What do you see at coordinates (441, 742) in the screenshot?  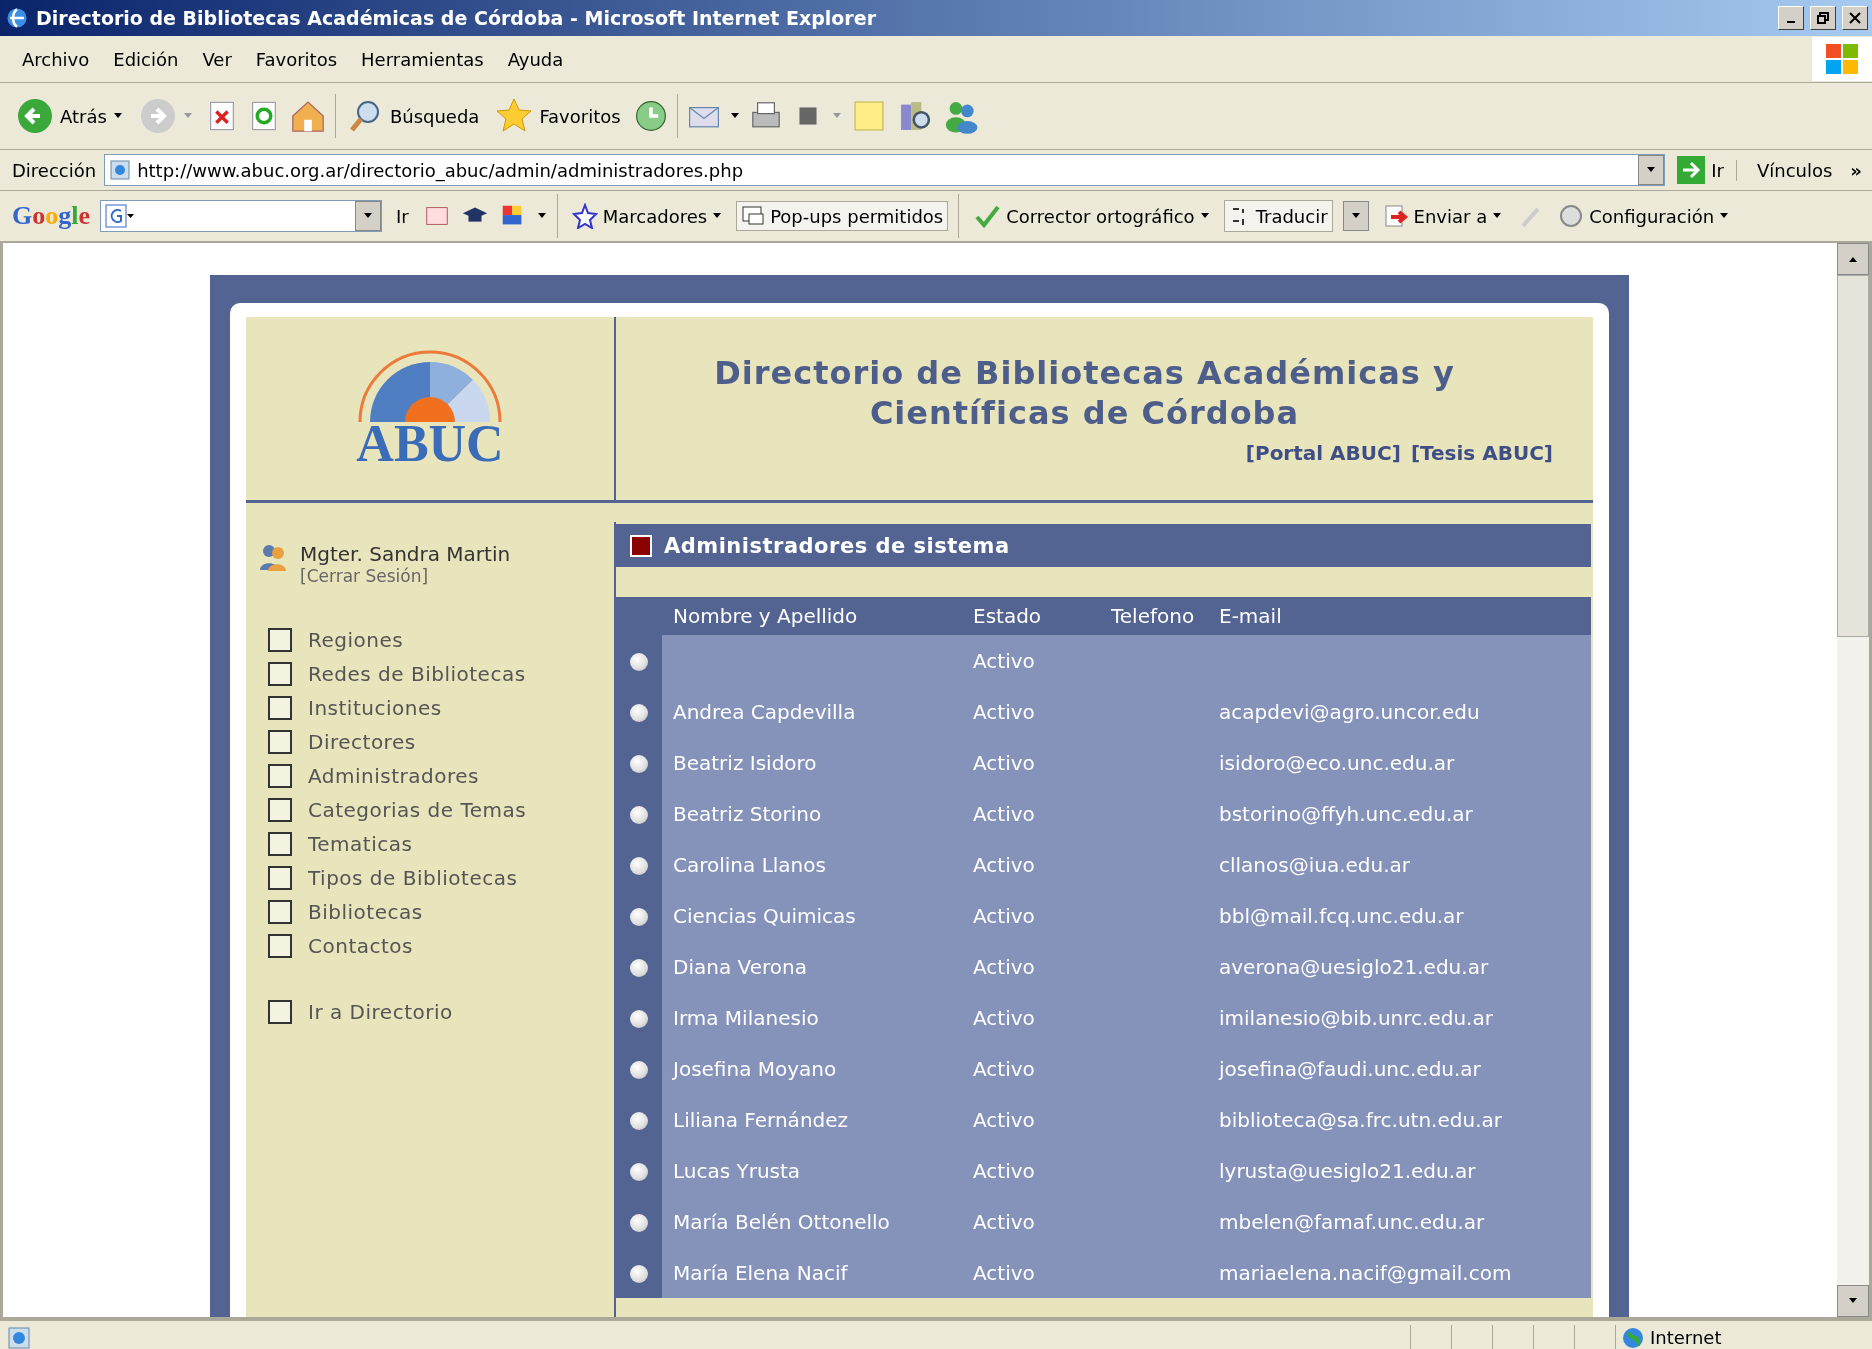 I see `nav-link: Directores` at bounding box center [441, 742].